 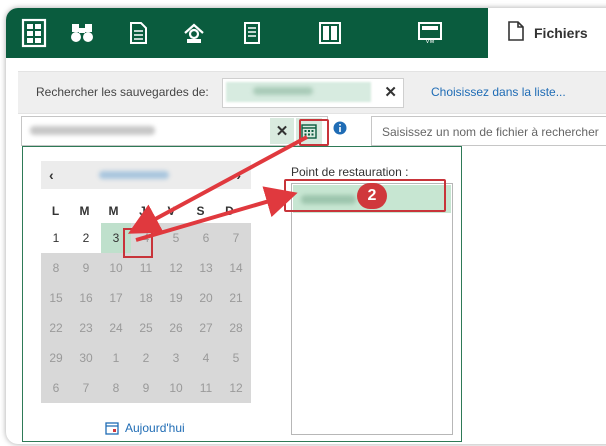 I want to click on calendar-day: 29, so click(x=56, y=358).